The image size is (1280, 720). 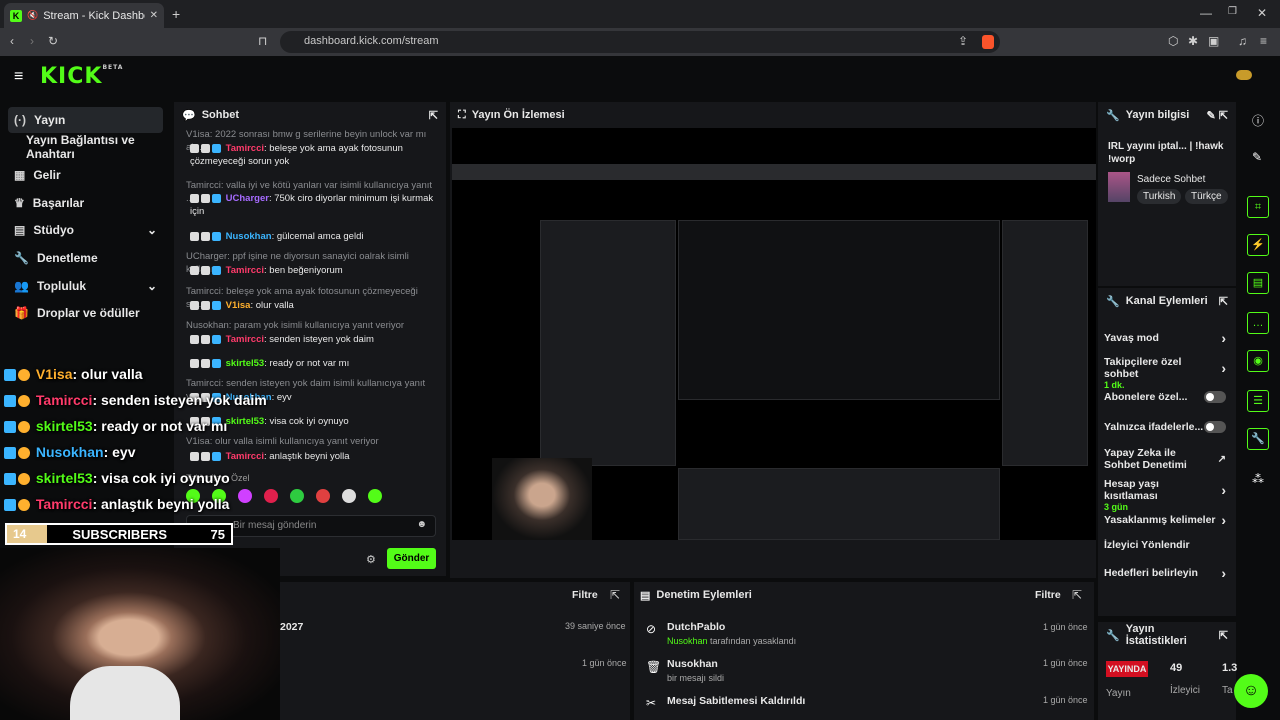 What do you see at coordinates (421, 524) in the screenshot?
I see `emoji-icon: ☻` at bounding box center [421, 524].